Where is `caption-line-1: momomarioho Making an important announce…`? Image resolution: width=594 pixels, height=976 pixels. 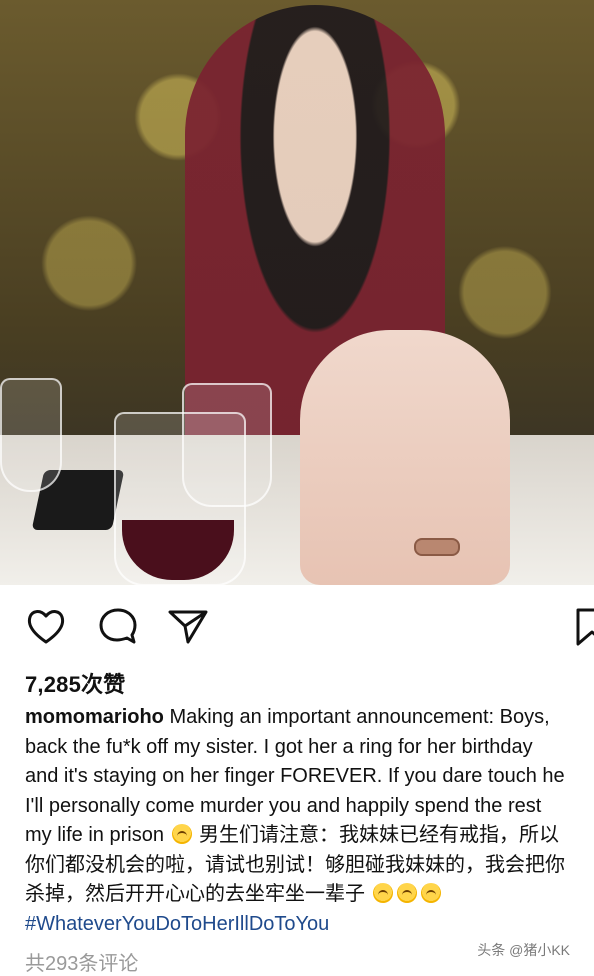
caption-line-1: momomarioho Making an important announce… is located at coordinates (309, 718).